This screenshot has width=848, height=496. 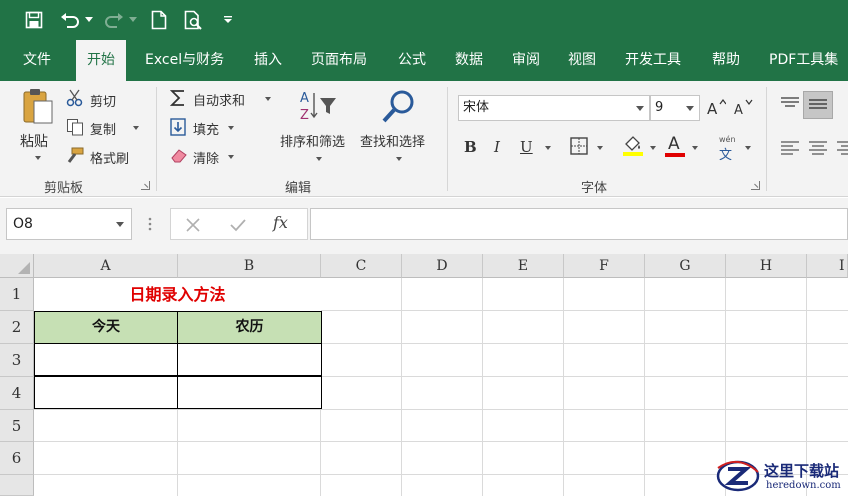 I want to click on align-middle-icon, so click(x=818, y=105).